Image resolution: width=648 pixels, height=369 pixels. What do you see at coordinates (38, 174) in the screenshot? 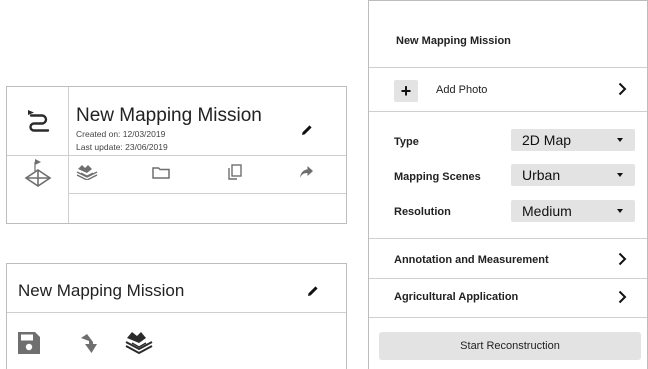
I see `waypoint-icon` at bounding box center [38, 174].